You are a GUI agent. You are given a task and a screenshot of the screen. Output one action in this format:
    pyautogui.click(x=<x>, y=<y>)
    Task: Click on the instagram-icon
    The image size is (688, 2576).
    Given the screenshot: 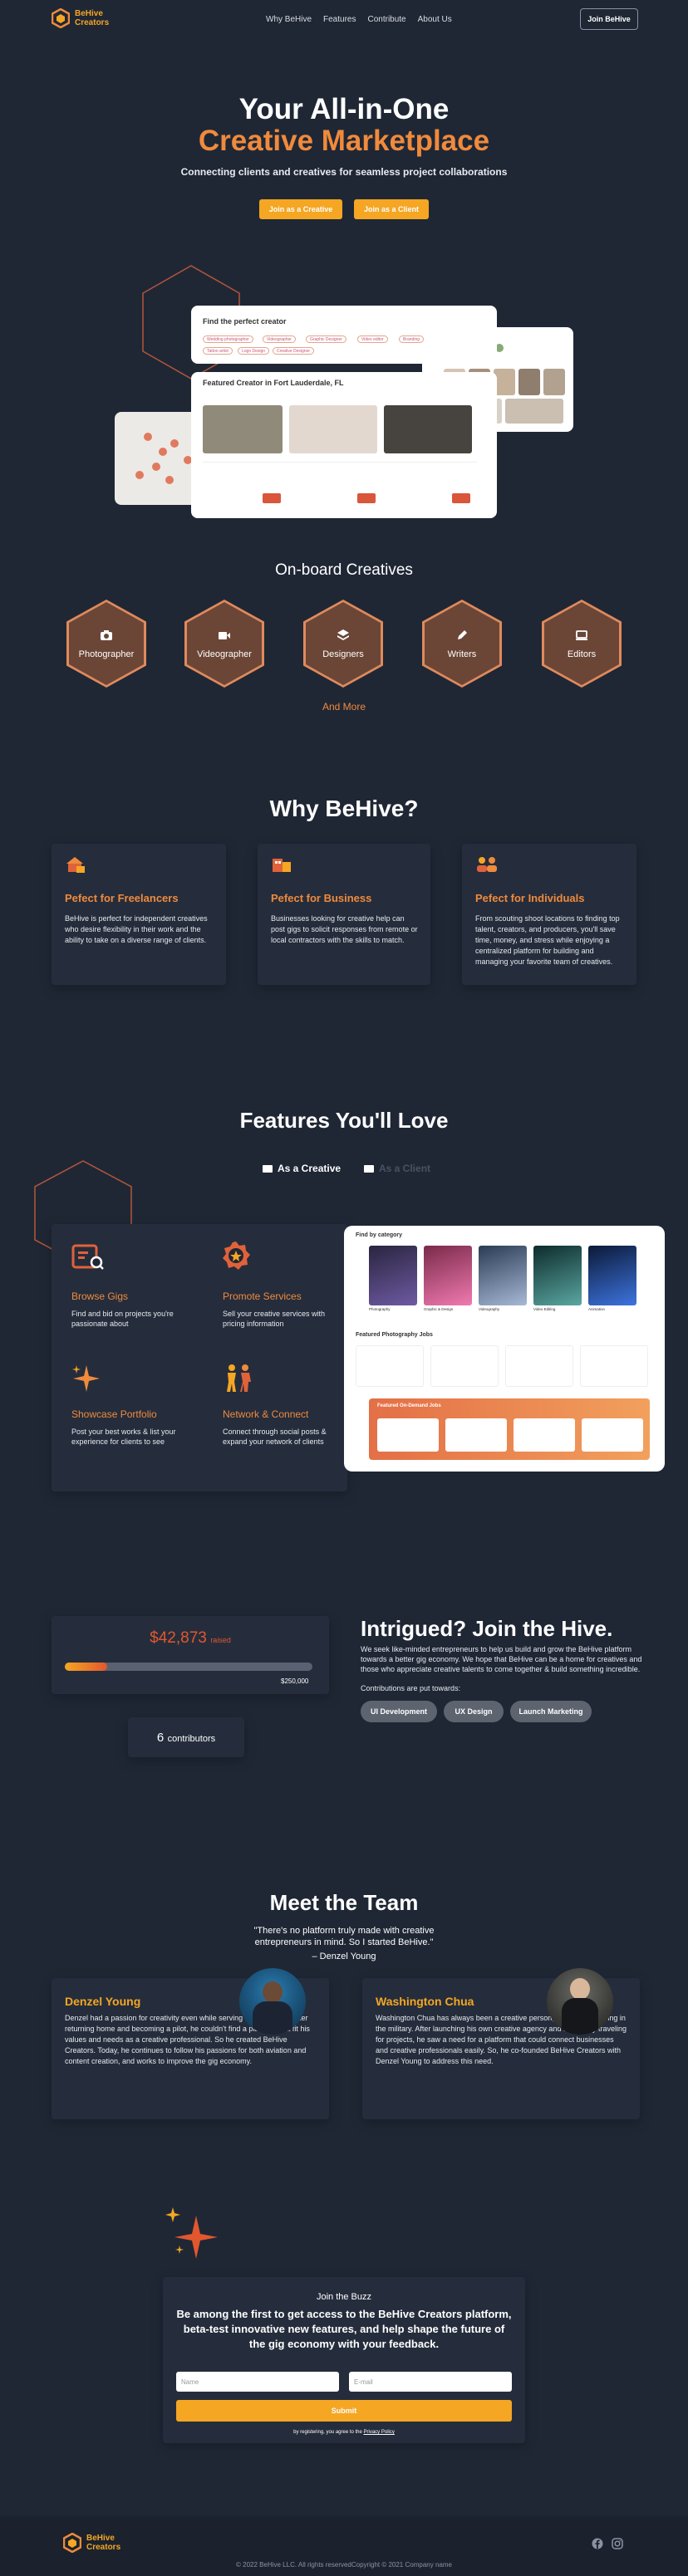 What is the action you would take?
    pyautogui.click(x=617, y=2543)
    